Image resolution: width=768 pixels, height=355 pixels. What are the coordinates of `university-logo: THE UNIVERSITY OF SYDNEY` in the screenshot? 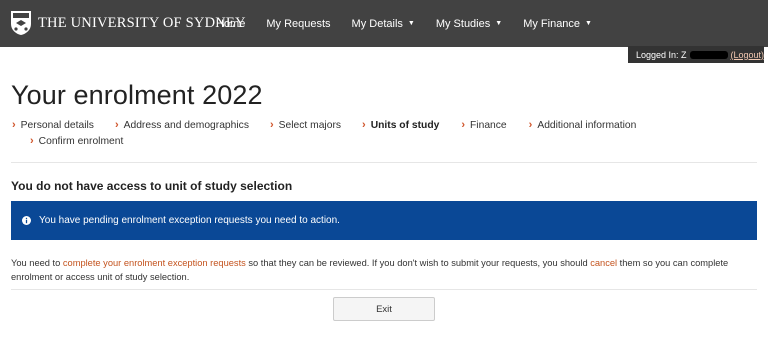 It's located at (128, 23).